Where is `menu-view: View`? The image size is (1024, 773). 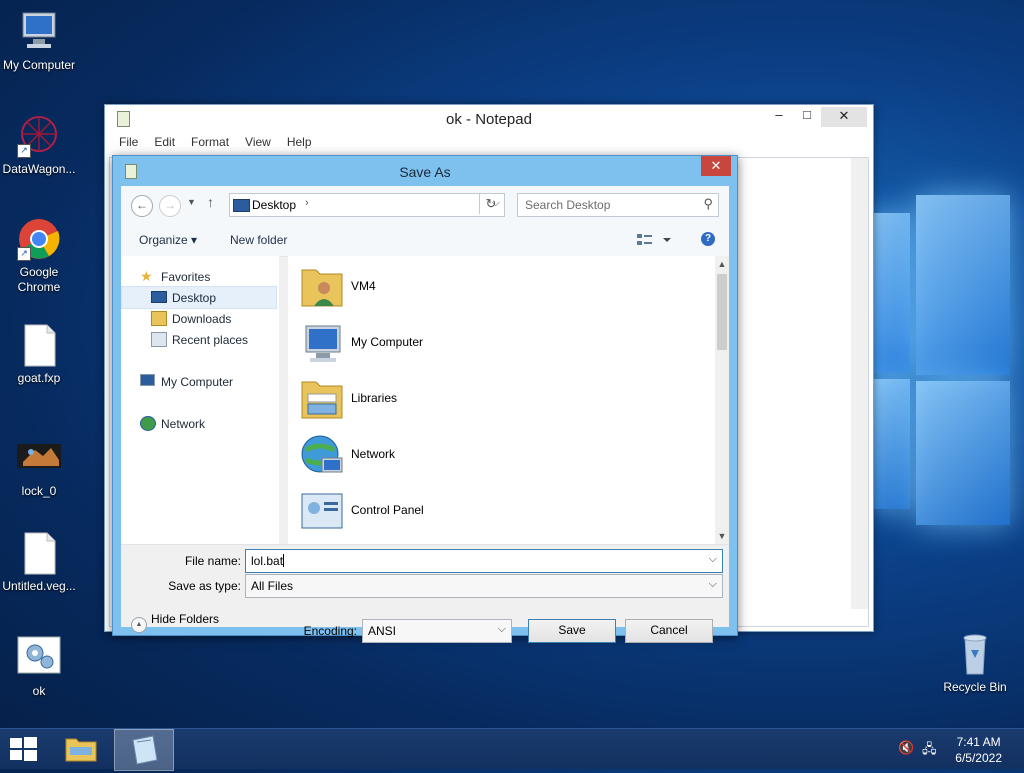 menu-view: View is located at coordinates (258, 142).